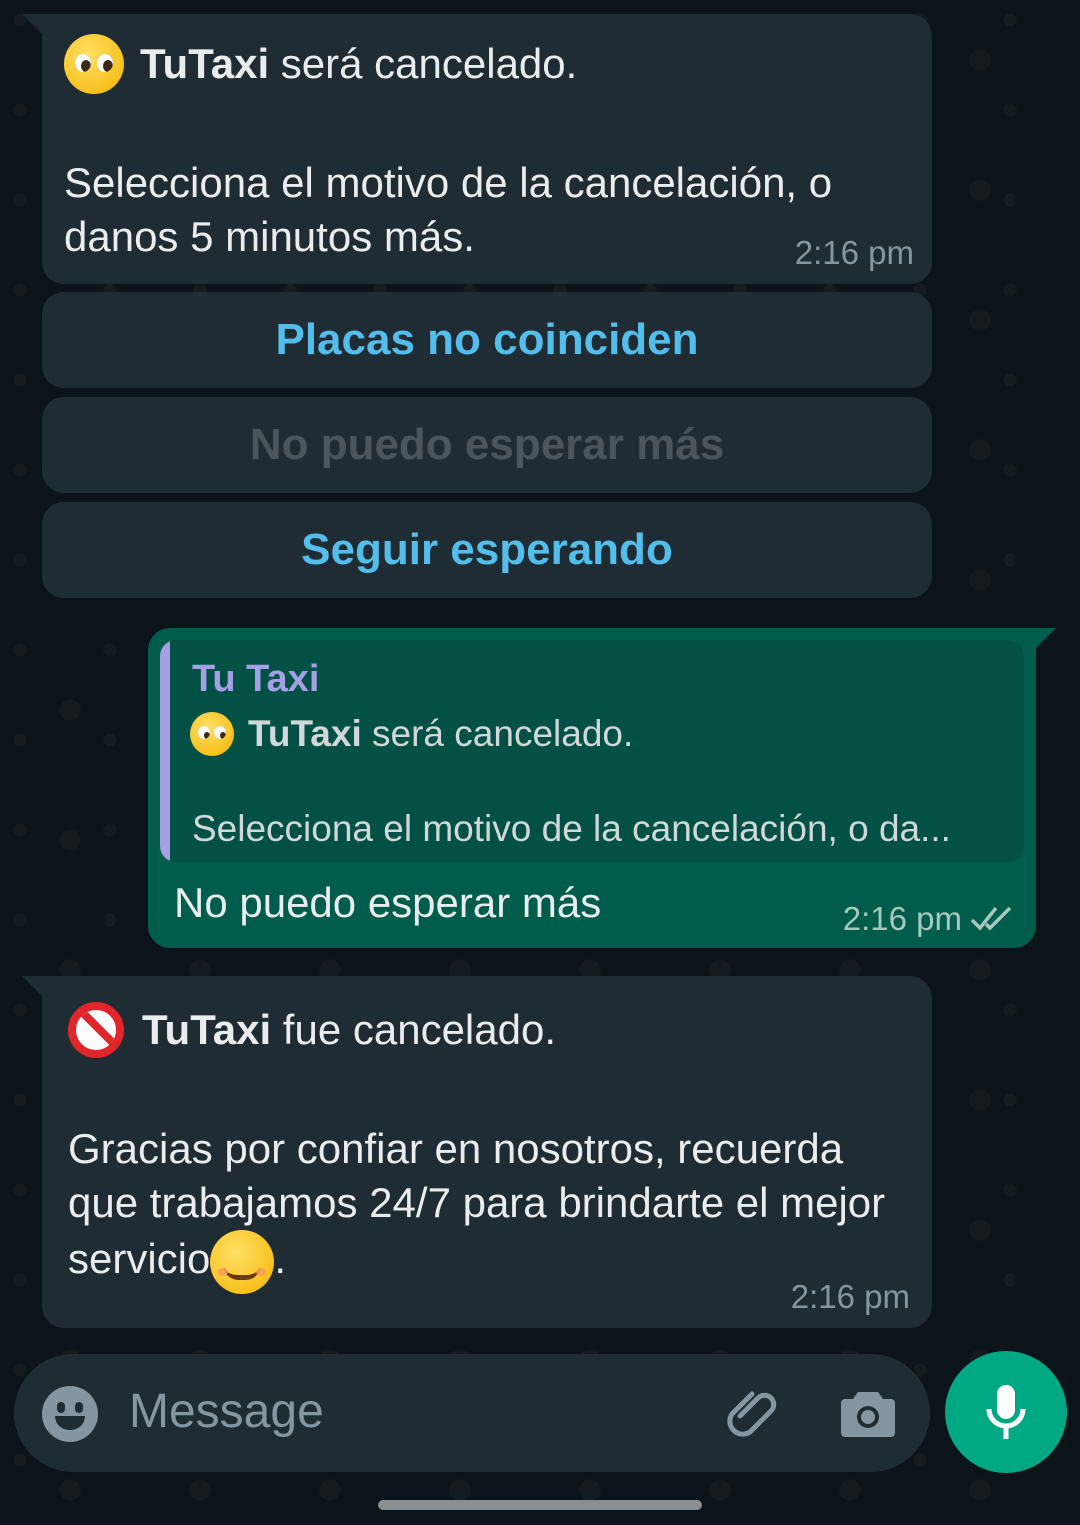 This screenshot has height=1525, width=1080. I want to click on quote-brand: TuTaxi, so click(305, 733).